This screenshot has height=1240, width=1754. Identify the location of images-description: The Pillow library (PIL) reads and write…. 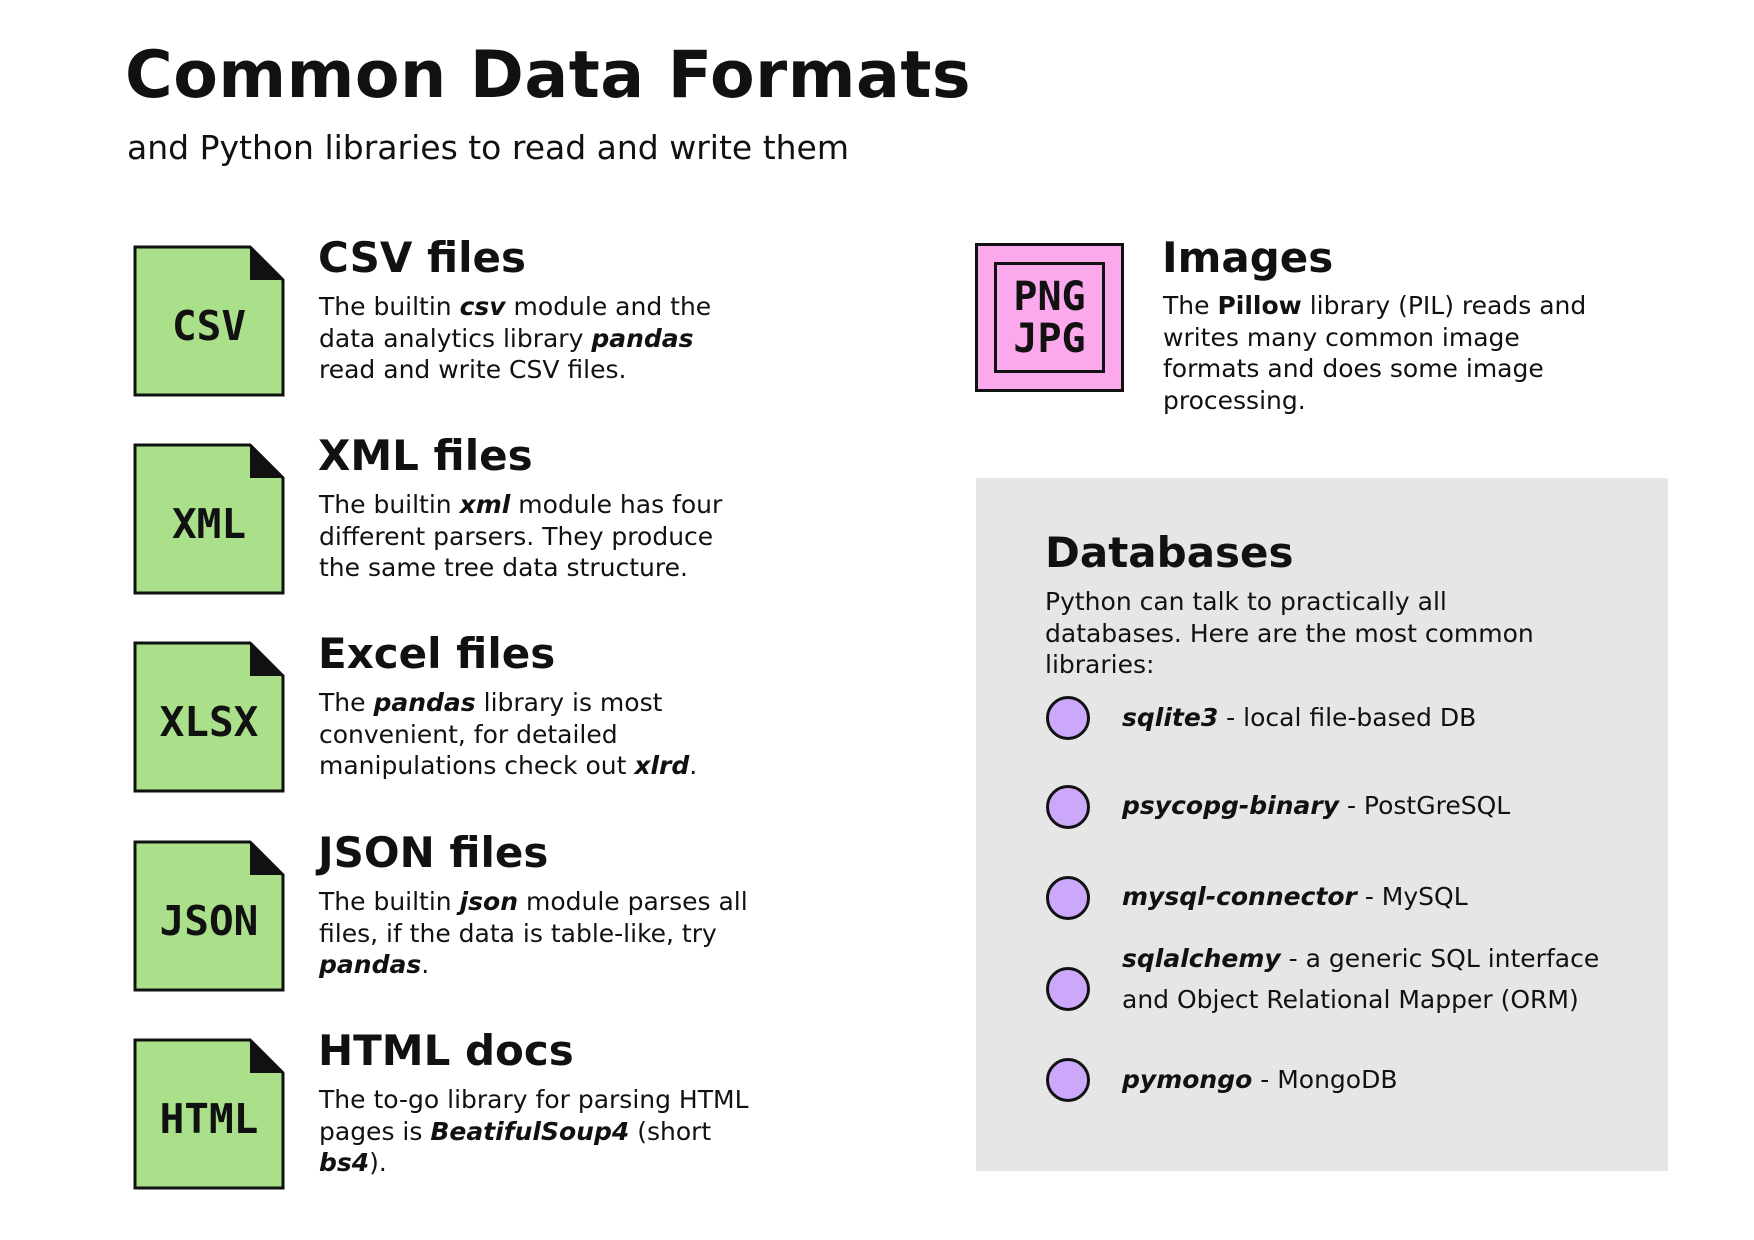
(1375, 353).